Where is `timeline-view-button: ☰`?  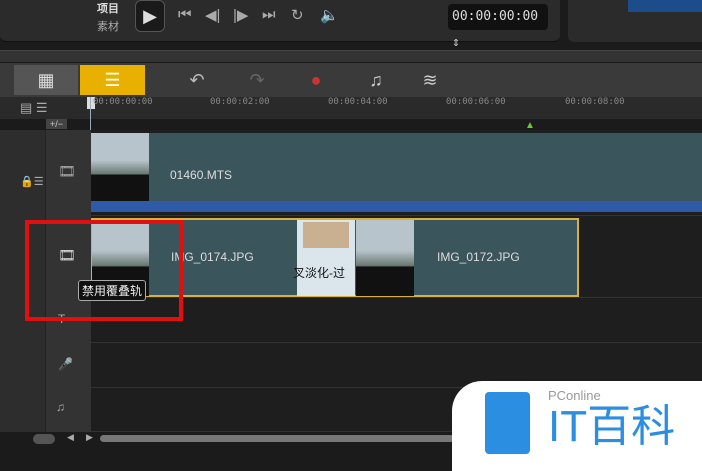 timeline-view-button: ☰ is located at coordinates (112, 80).